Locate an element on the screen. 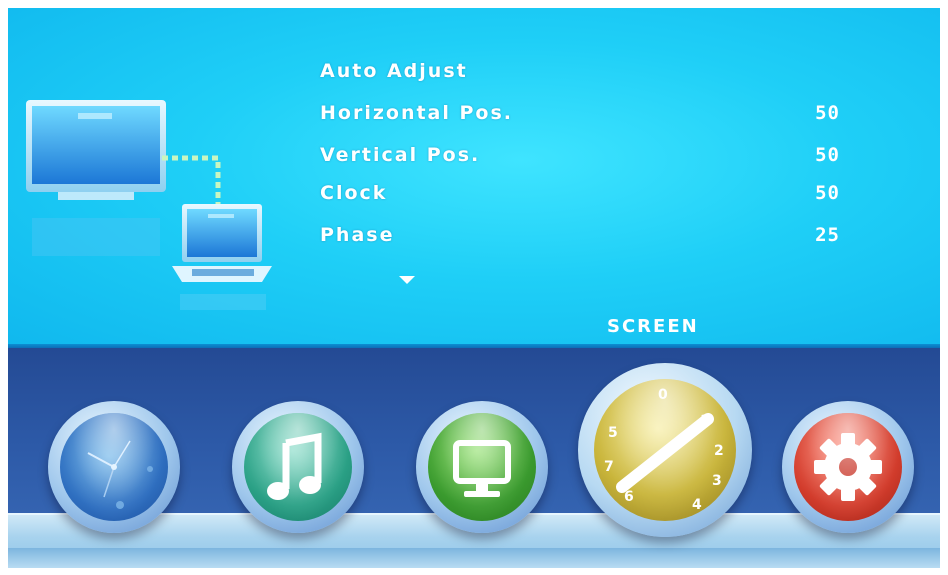 The width and height of the screenshot is (948, 575). menu-item-horizontal-pos: Horizontal Pos. 50 is located at coordinates (580, 117).